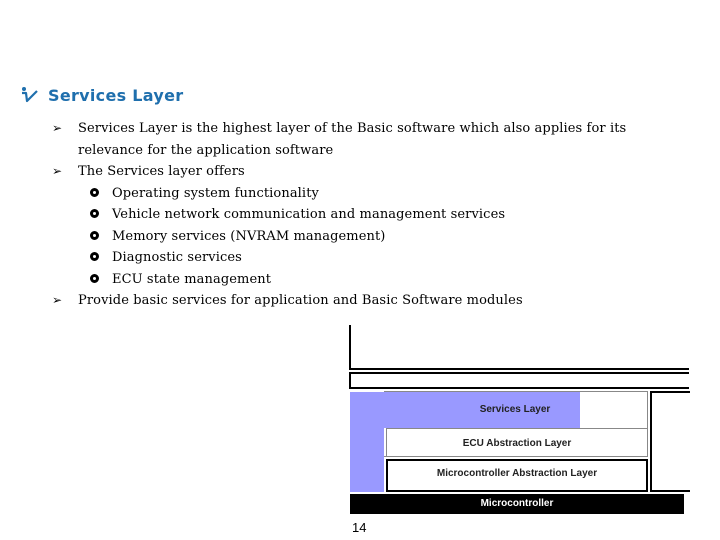  Describe the element at coordinates (516, 424) in the screenshot. I see `ecu-abstraction-outline` at that location.